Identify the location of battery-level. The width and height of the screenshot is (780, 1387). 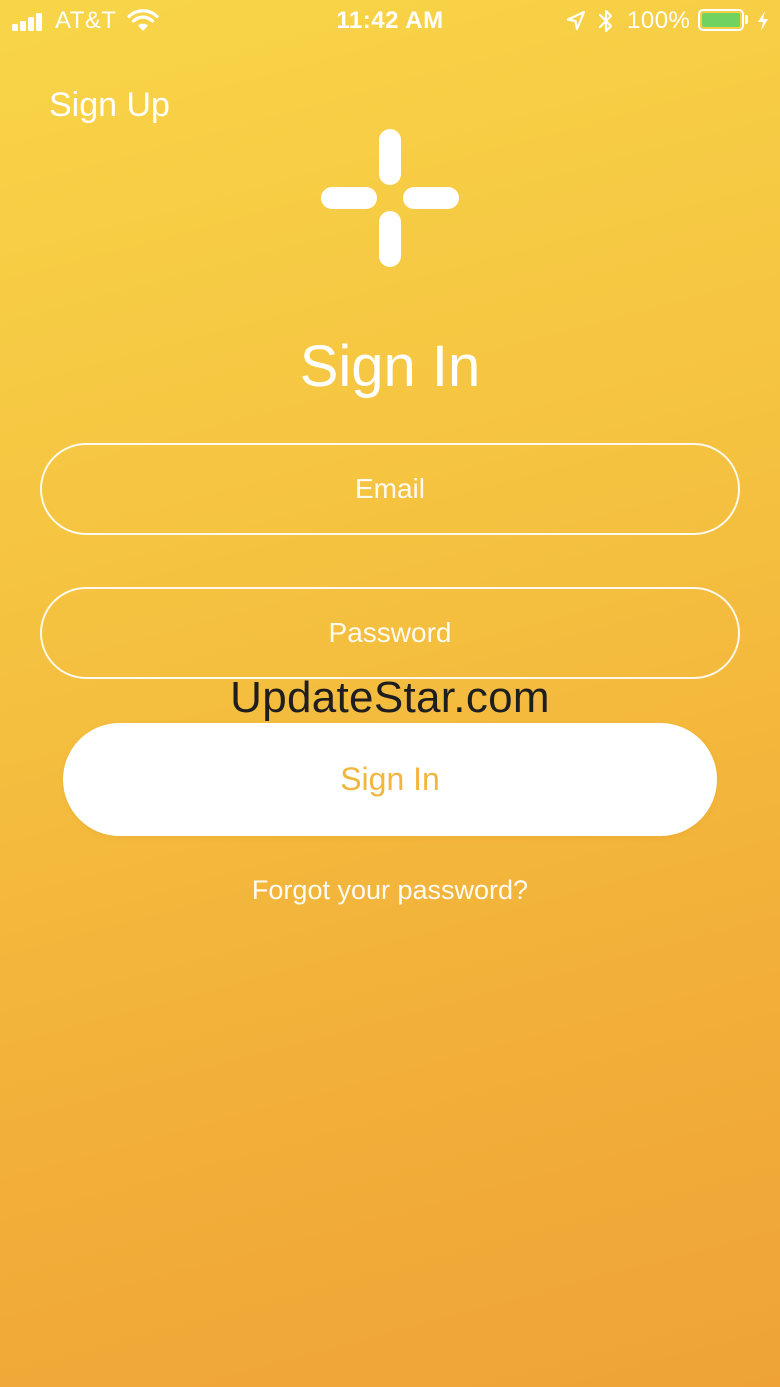
(721, 20).